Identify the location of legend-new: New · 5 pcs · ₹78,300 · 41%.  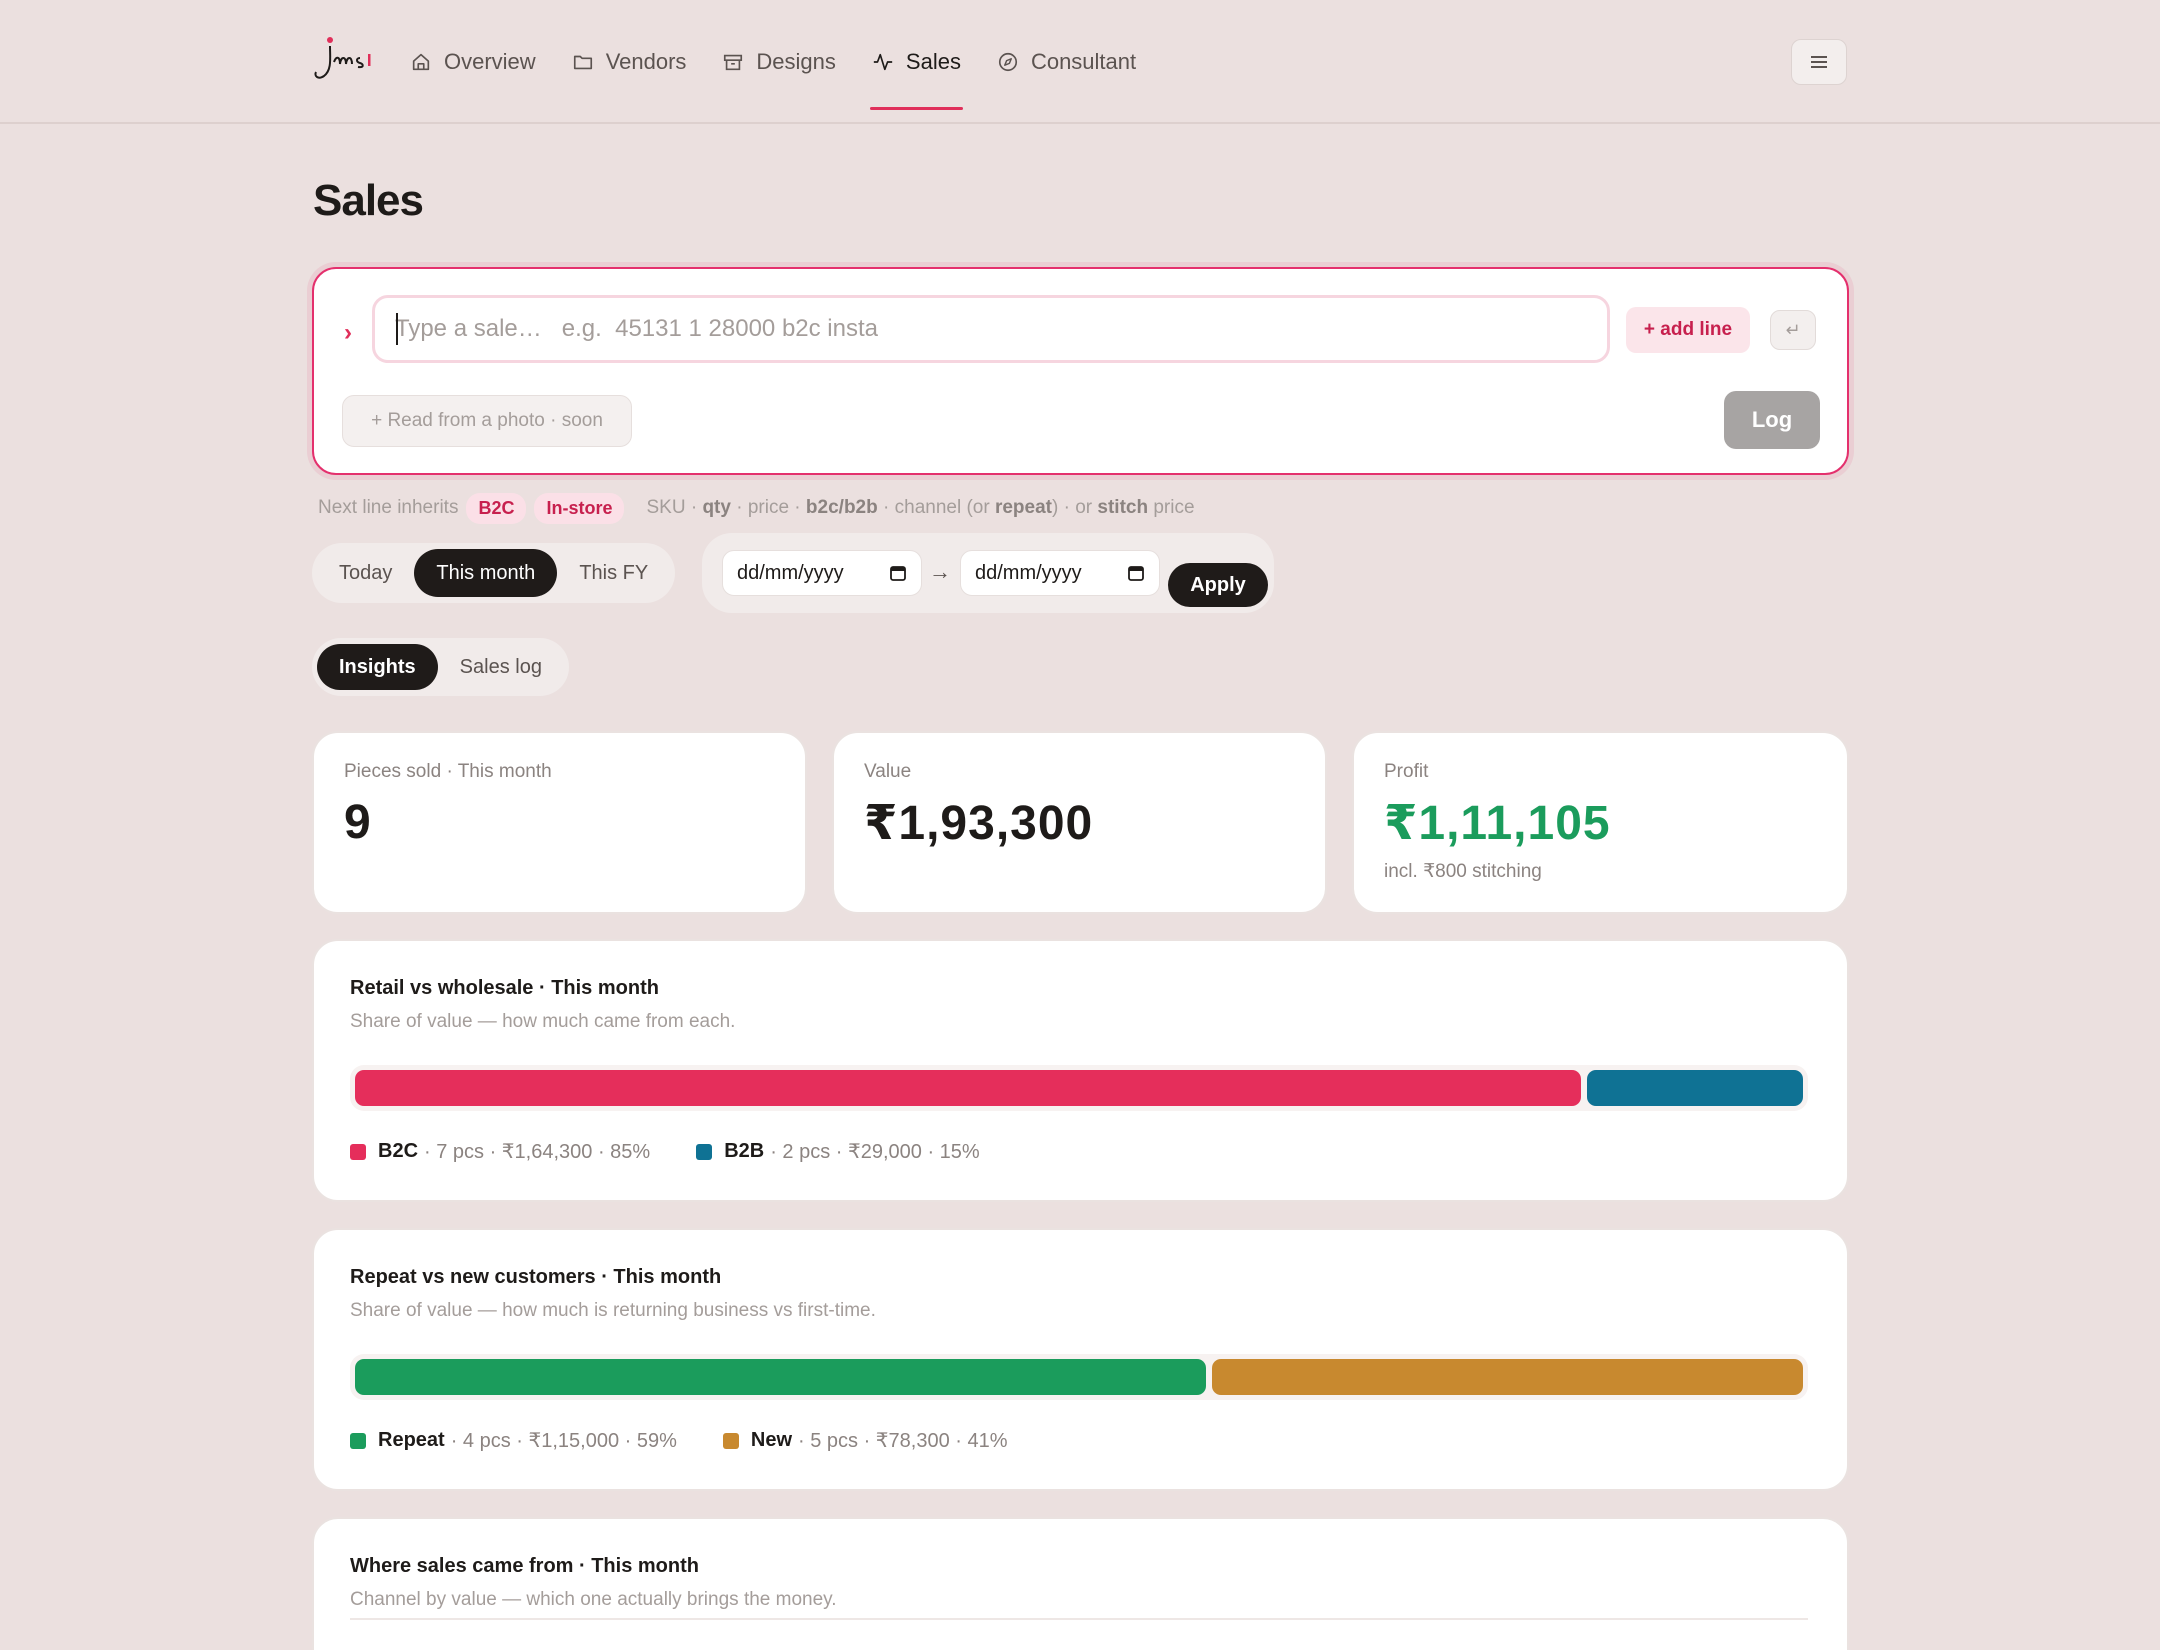
(865, 1440).